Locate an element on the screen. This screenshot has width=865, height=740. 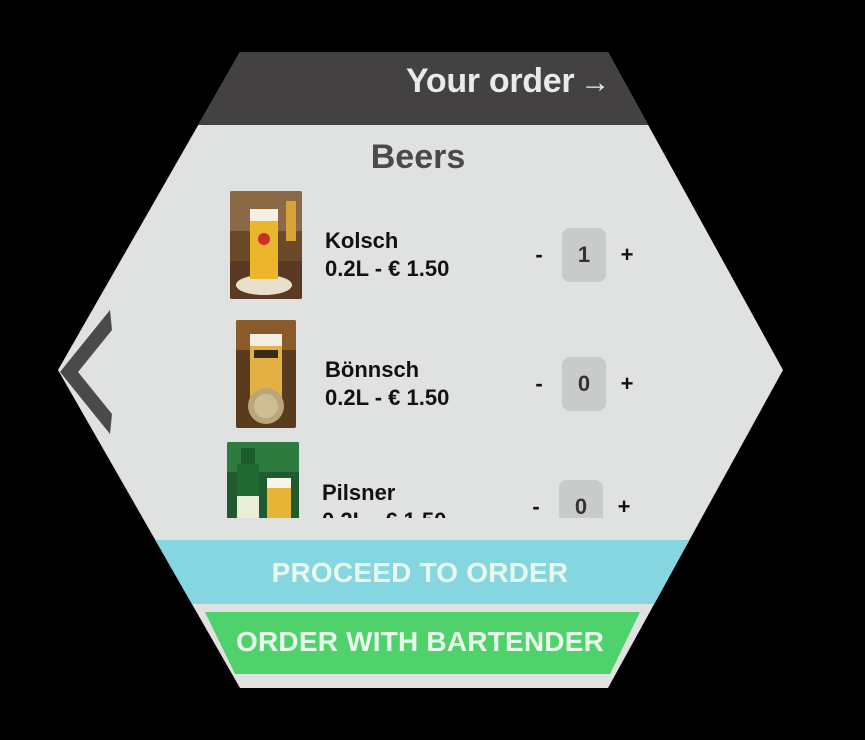
proceed-to-order-label: PROCEED TO ORDER is located at coordinates (420, 572).